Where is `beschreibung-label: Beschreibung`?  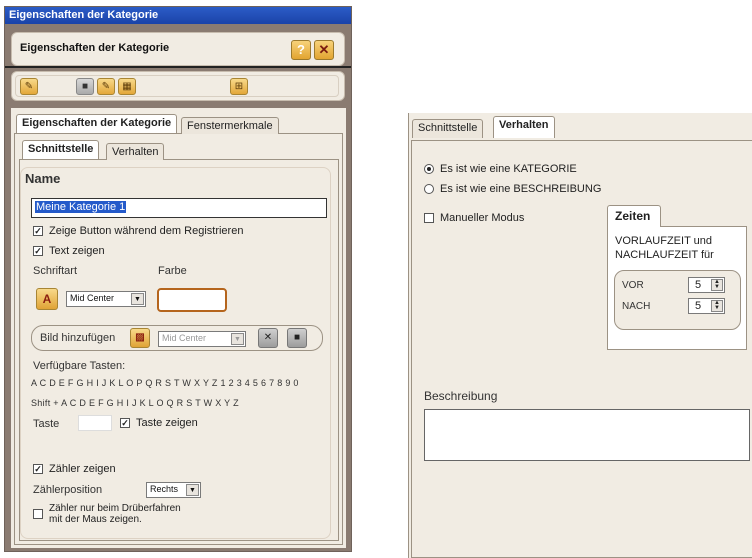
beschreibung-label: Beschreibung is located at coordinates (461, 396).